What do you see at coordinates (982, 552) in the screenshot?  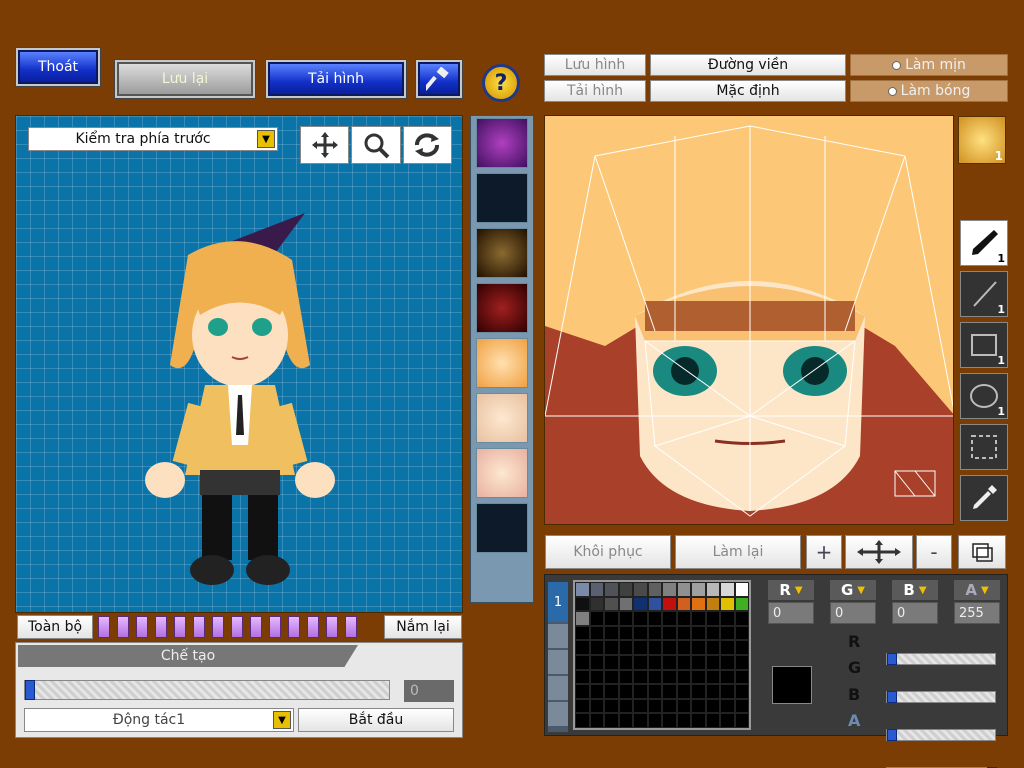 I see `layer-button` at bounding box center [982, 552].